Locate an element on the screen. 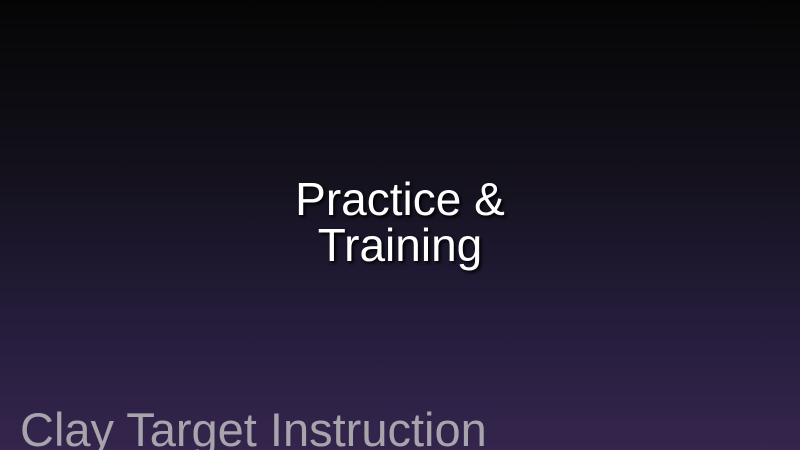  slide-title-line-1: Practice & is located at coordinates (400, 199).